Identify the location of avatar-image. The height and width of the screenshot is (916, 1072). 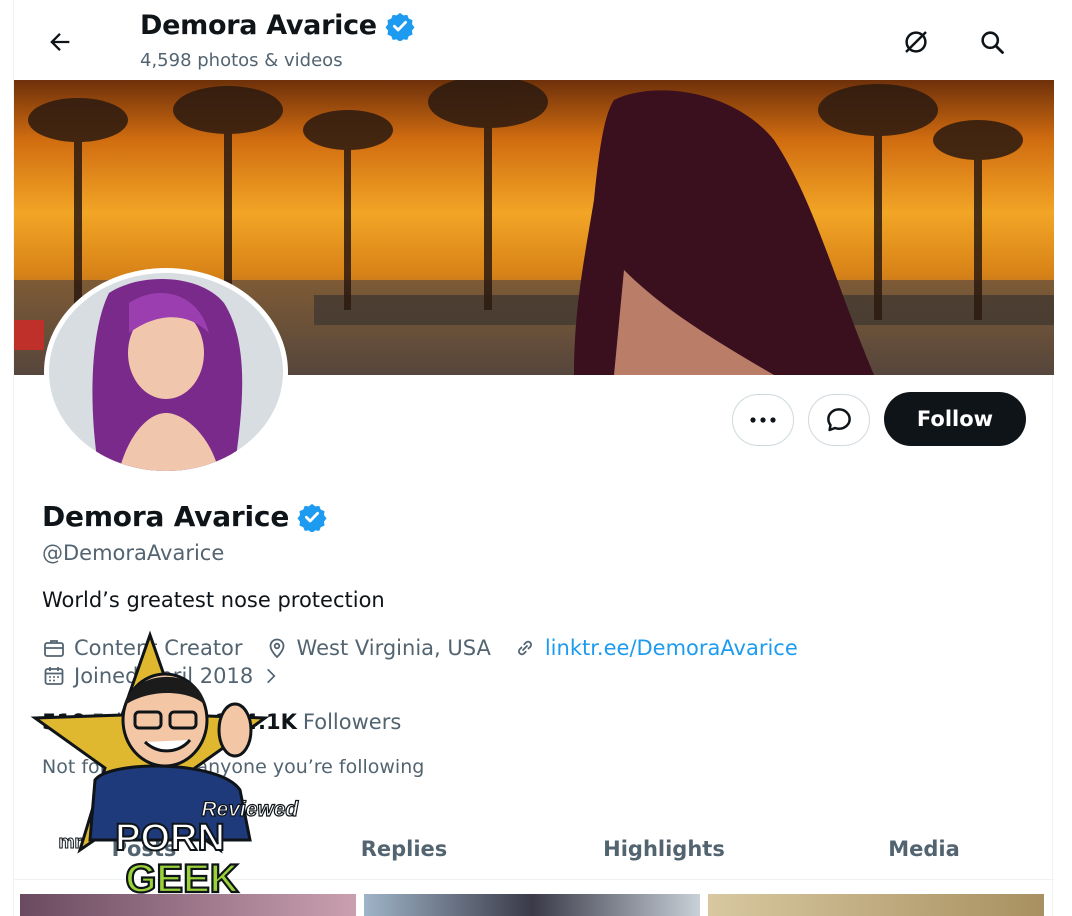
(166, 372).